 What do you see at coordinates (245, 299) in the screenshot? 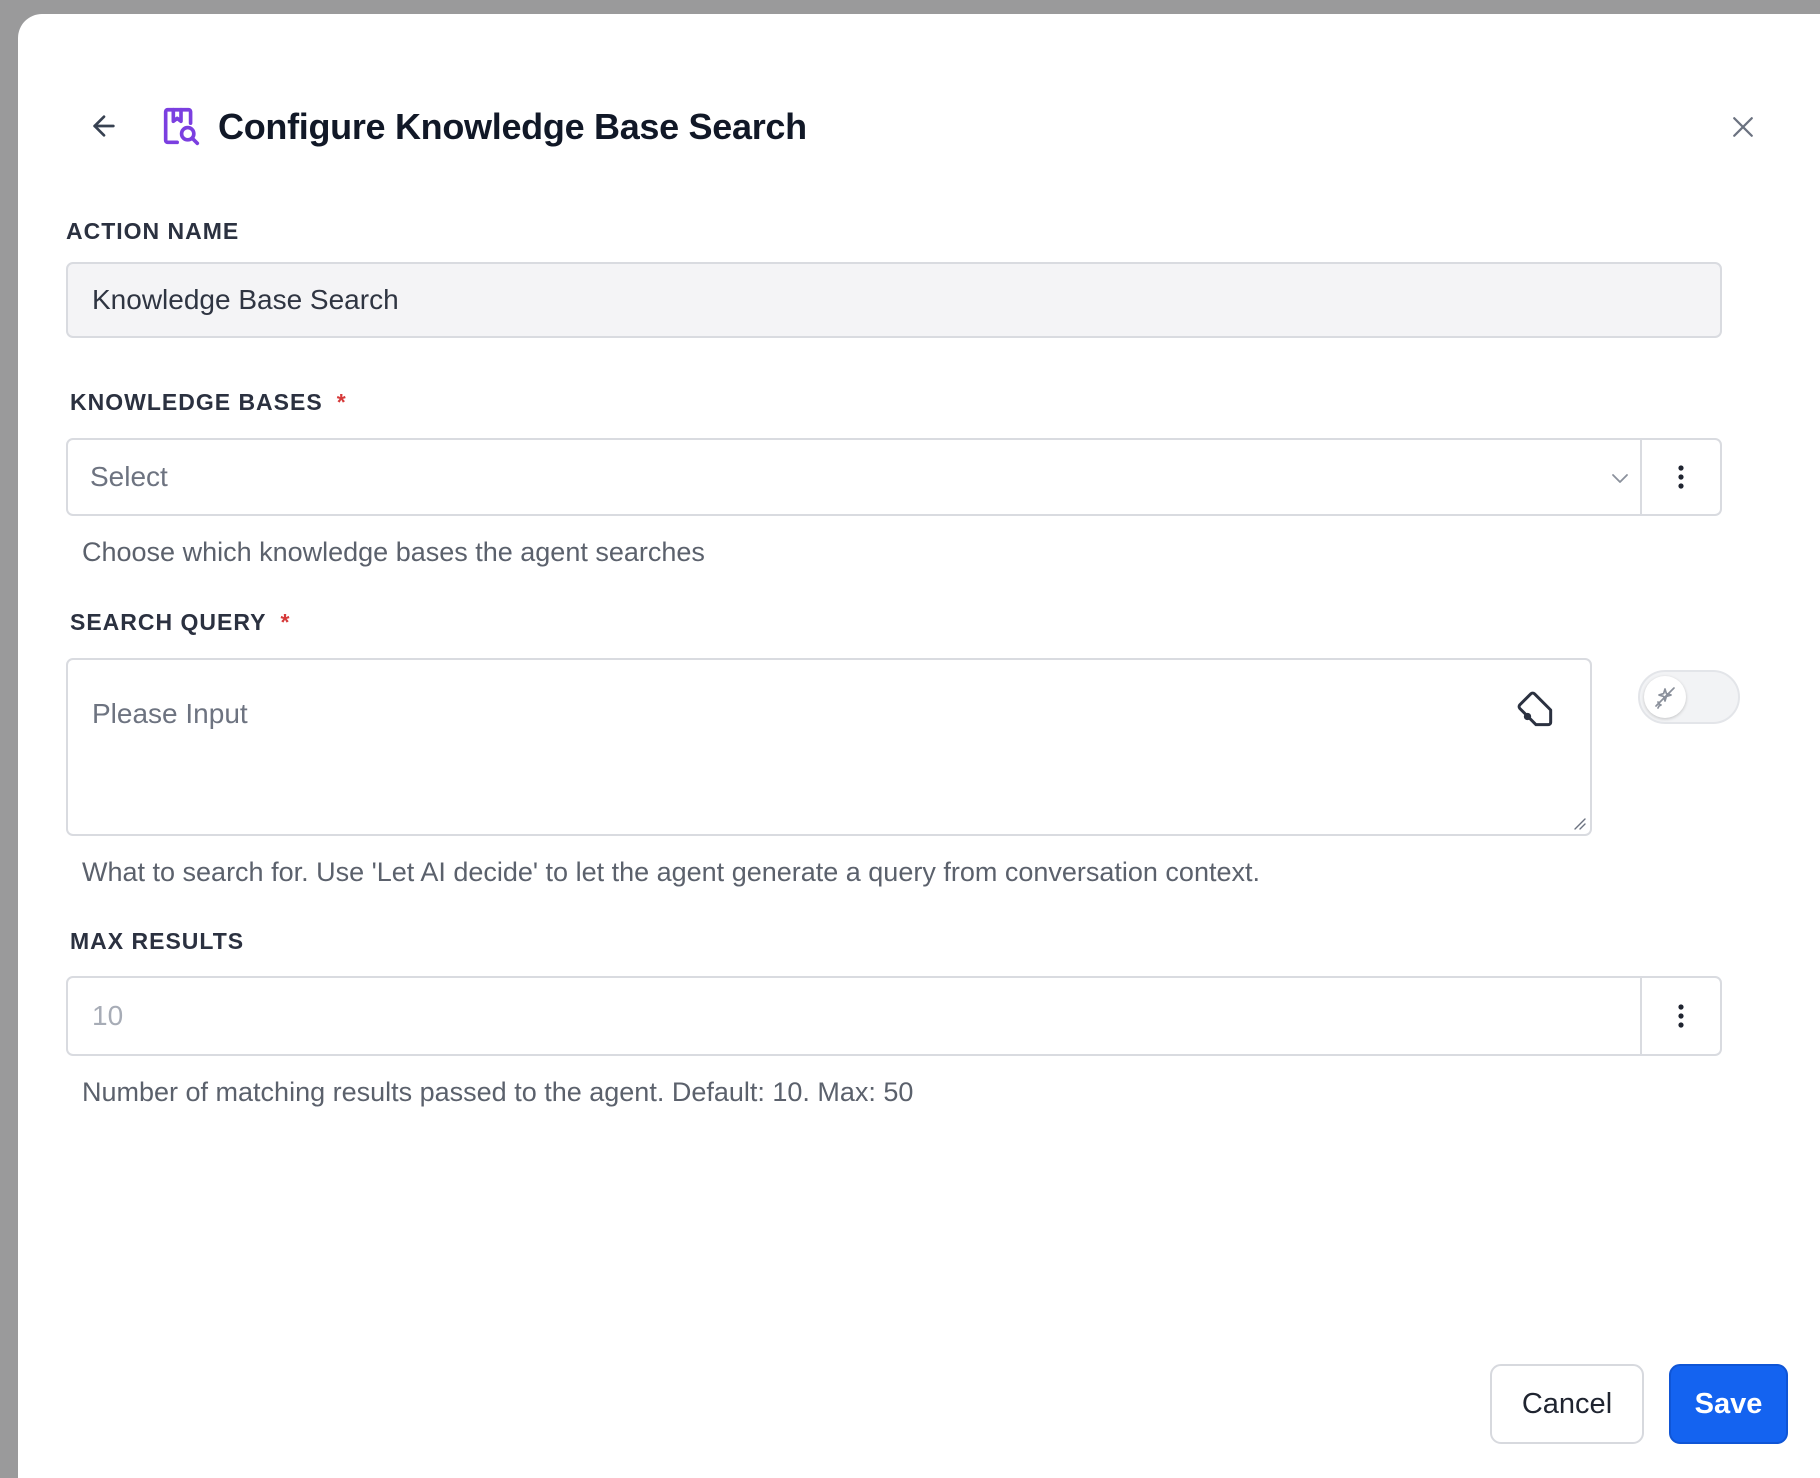
I see `action-name-value: Knowledge Base Search` at bounding box center [245, 299].